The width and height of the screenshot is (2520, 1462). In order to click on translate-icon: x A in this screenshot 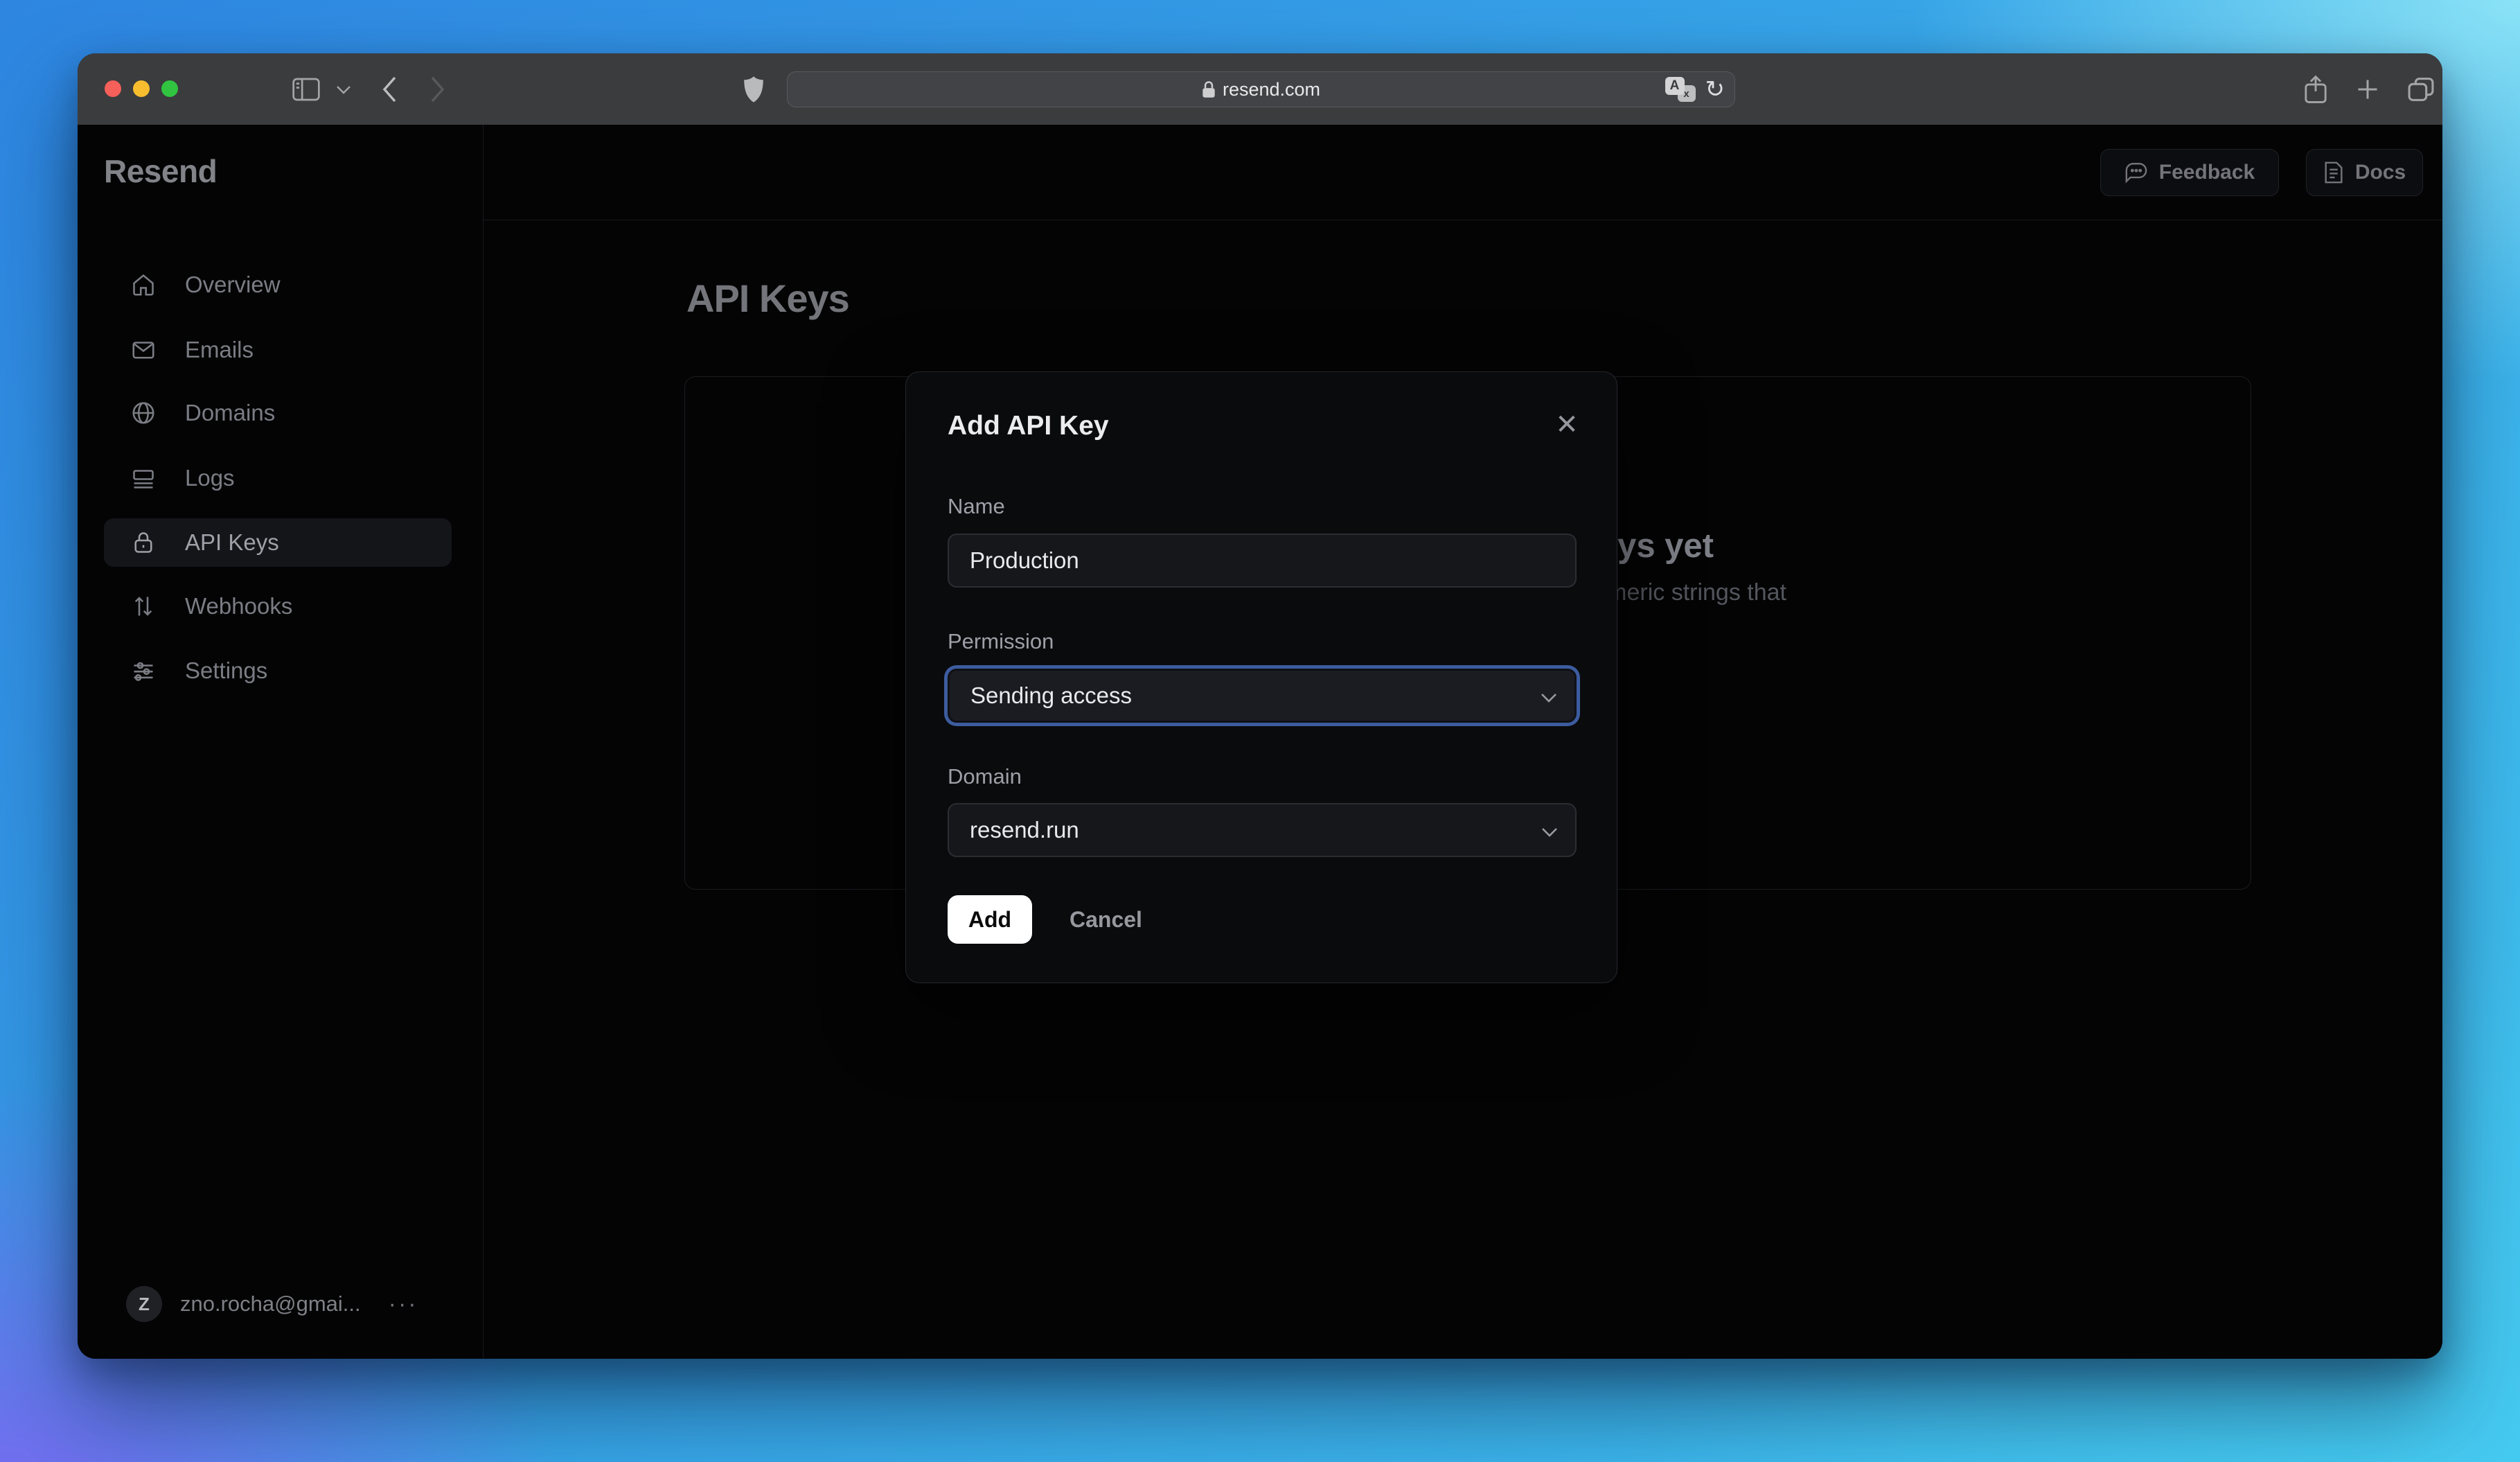, I will do `click(1680, 89)`.